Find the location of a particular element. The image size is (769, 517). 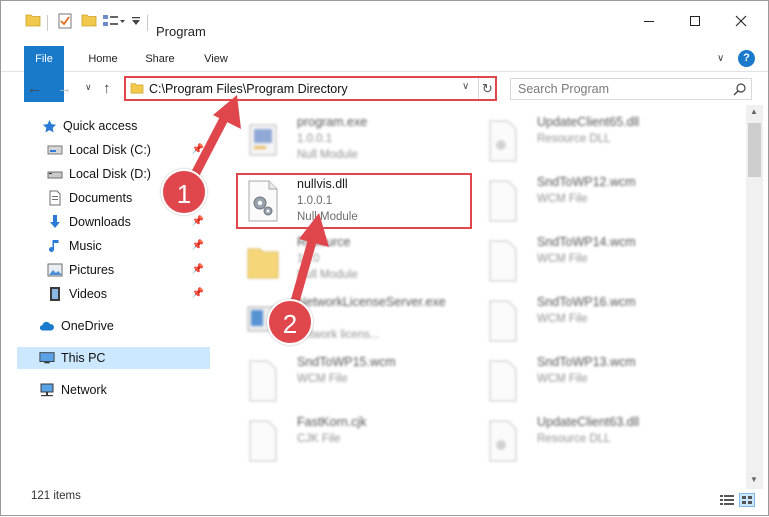

callout-step-one: 1 is located at coordinates (184, 192).